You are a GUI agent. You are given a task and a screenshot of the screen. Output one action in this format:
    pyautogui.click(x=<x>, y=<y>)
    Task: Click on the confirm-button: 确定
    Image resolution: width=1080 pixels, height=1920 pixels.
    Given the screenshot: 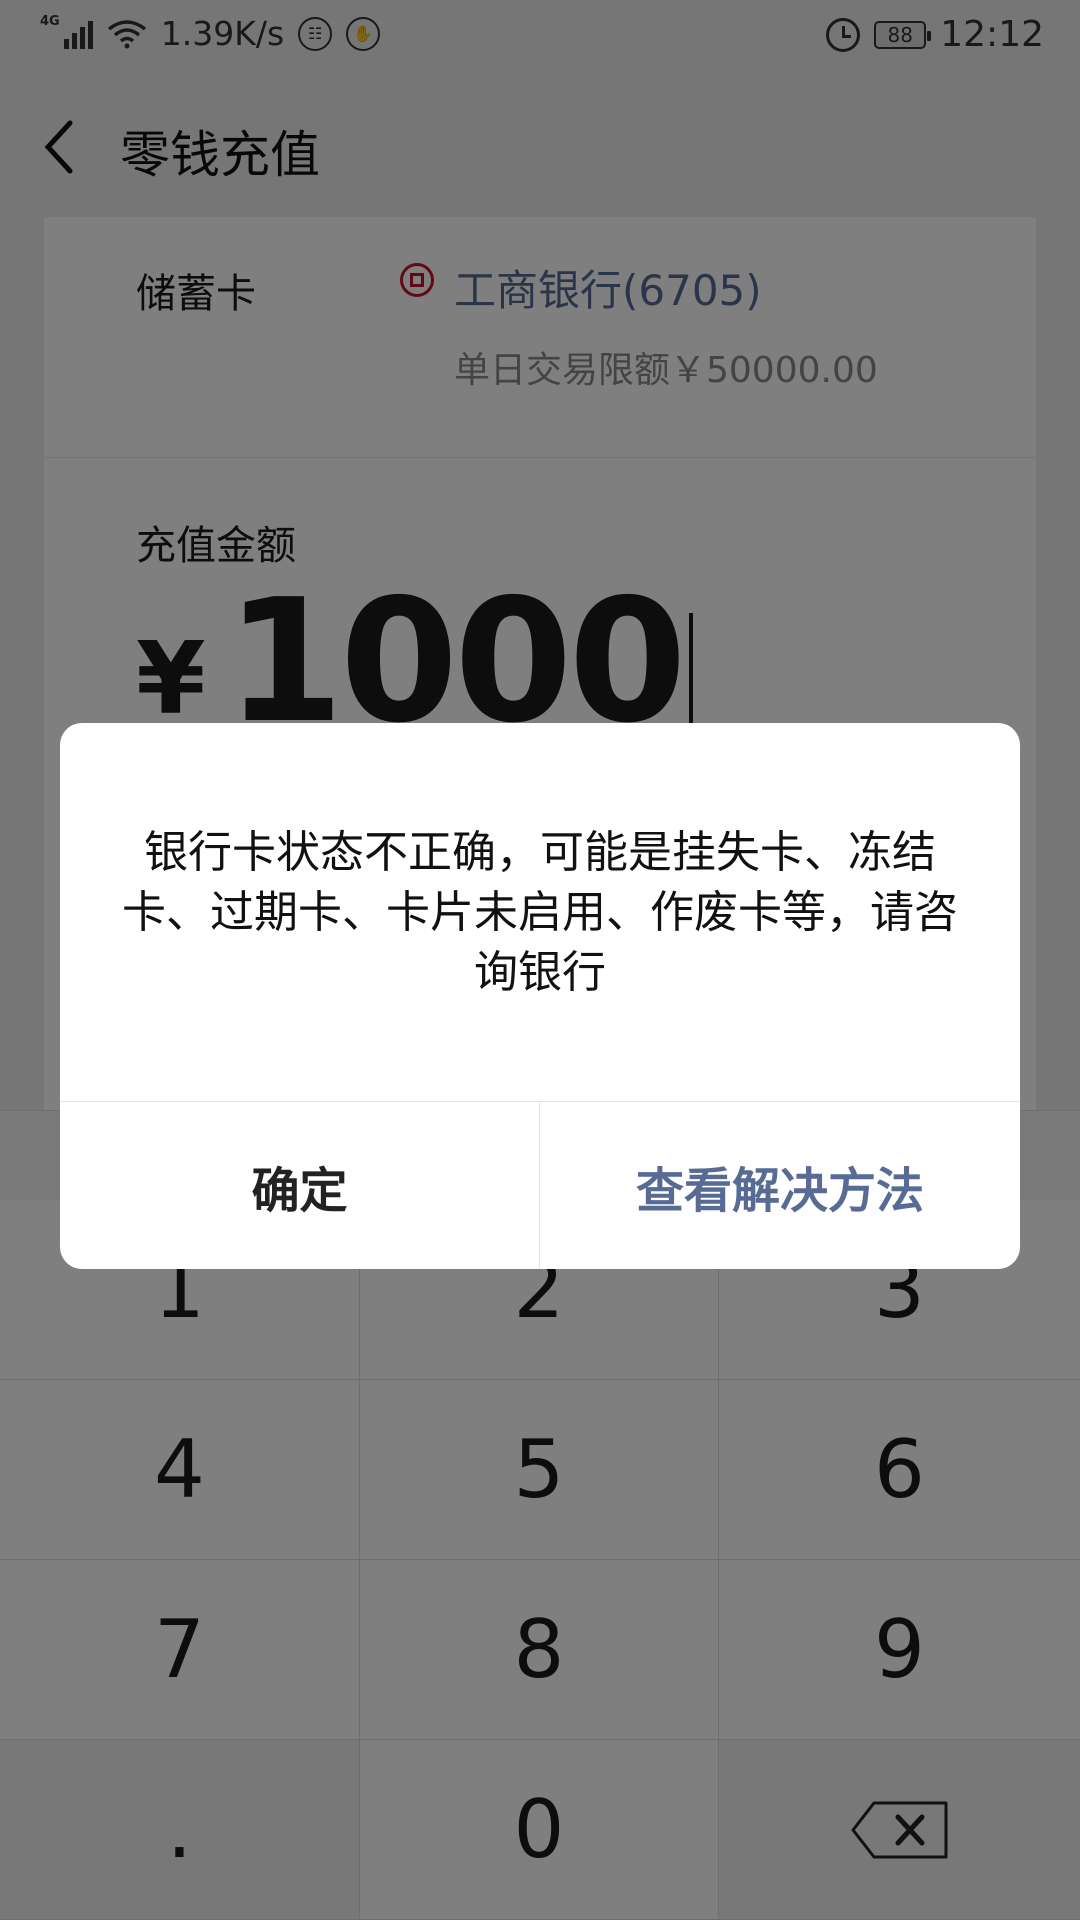 What is the action you would take?
    pyautogui.click(x=299, y=1185)
    